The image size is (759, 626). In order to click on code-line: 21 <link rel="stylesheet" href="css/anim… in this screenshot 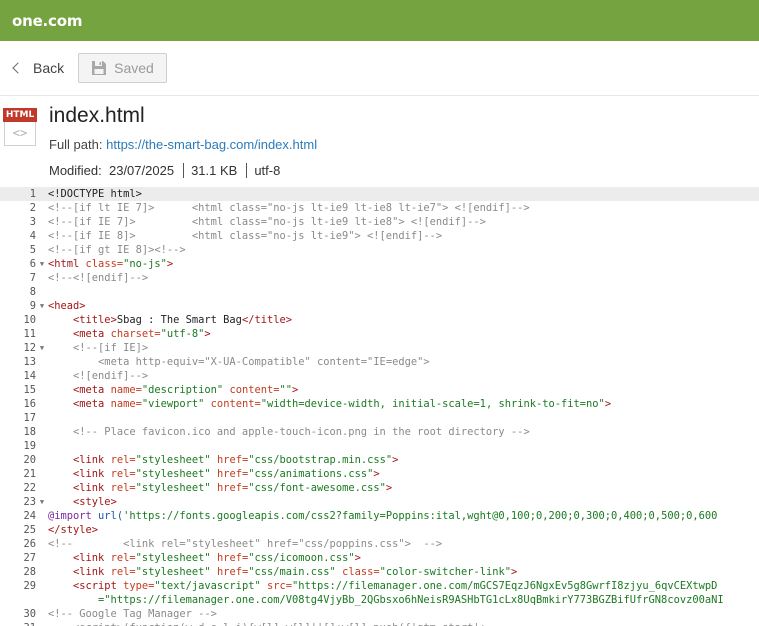, I will do `click(379, 474)`.